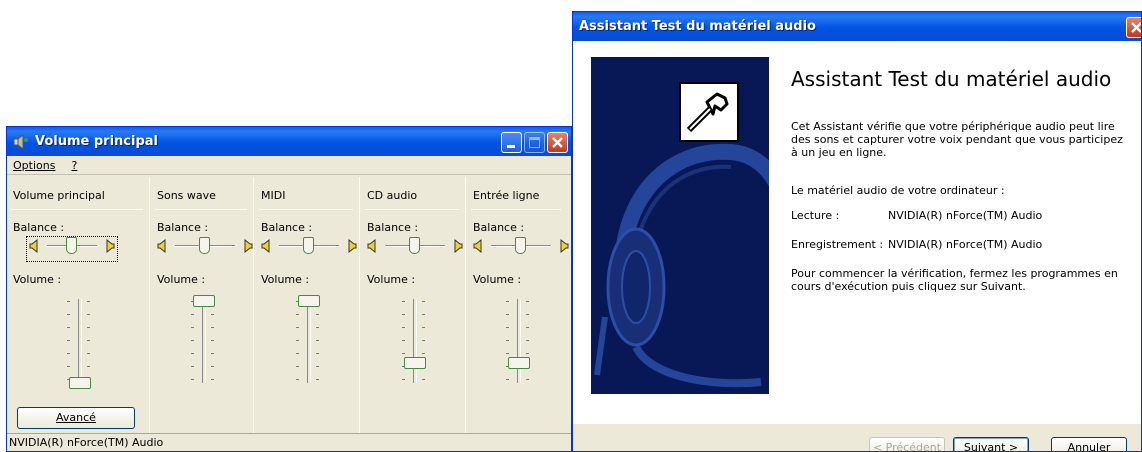 The image size is (1142, 452). What do you see at coordinates (965, 215) in the screenshot?
I see `playback-device: NVIDIA(R) nForce(TM) Audio` at bounding box center [965, 215].